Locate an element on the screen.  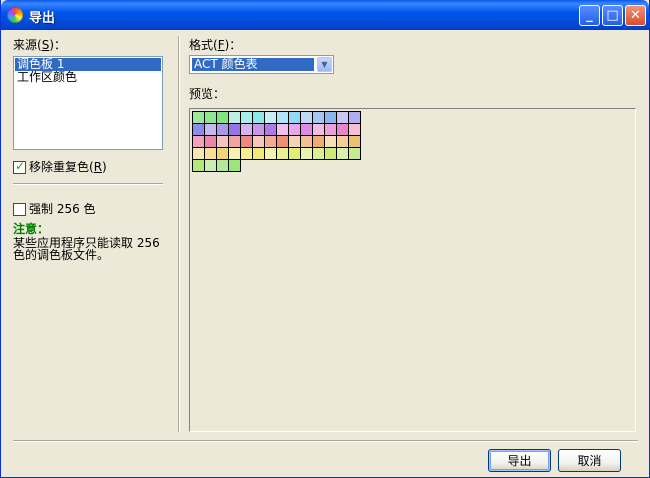
remove-duplicates-checkbox: ✓ is located at coordinates (19, 166).